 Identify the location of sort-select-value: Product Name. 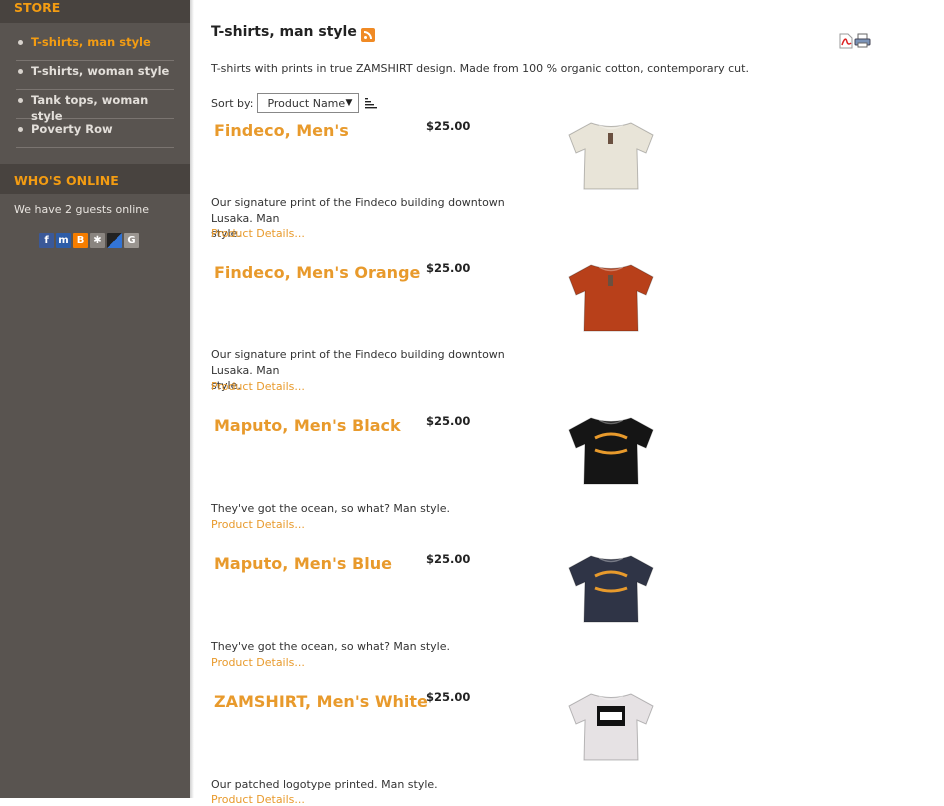
(306, 103).